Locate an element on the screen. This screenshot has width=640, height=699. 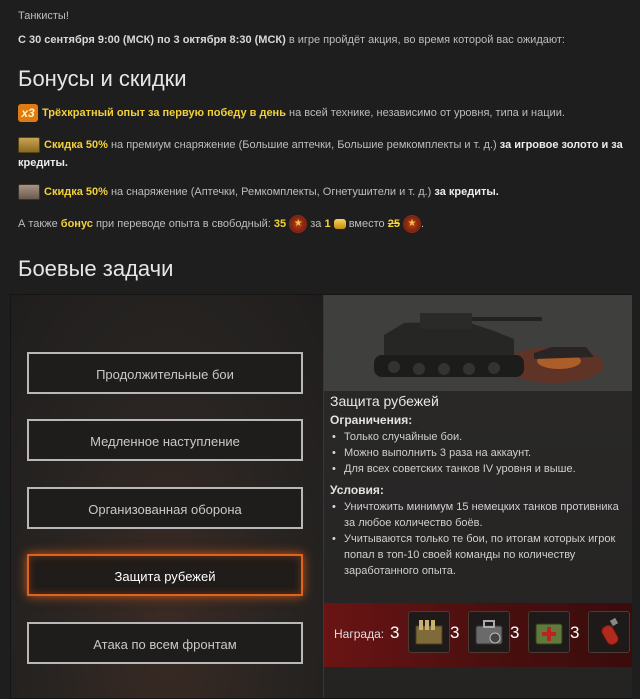
reward-bar: Награда: 3 3 3 3 is located at coordinates (478, 635).